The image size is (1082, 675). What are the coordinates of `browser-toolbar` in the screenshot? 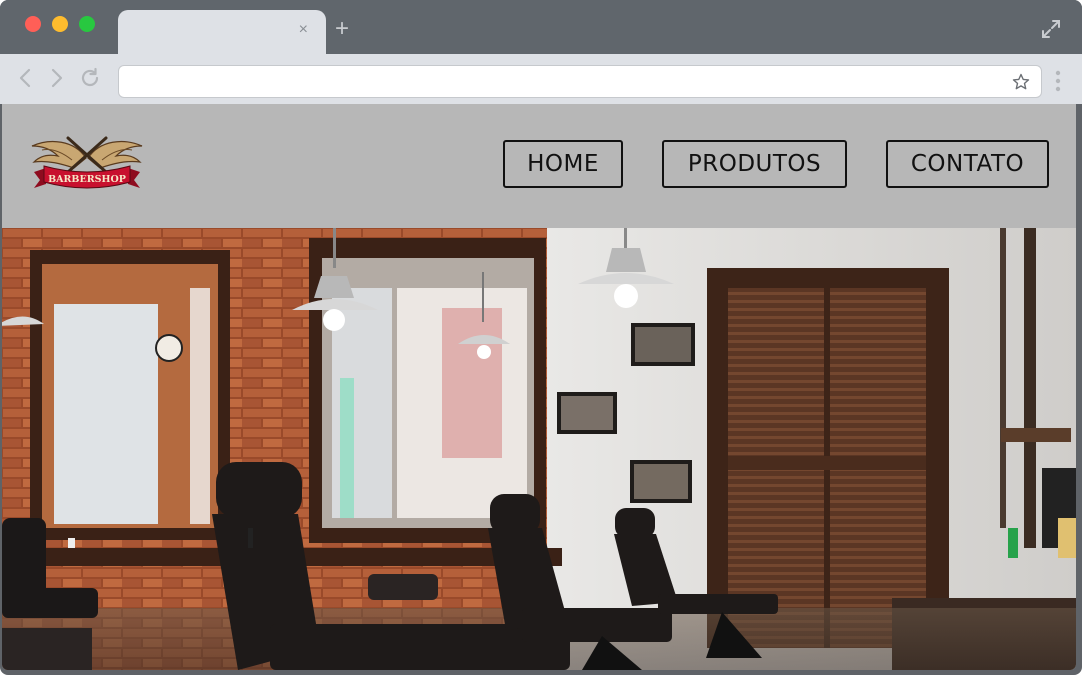 It's located at (541, 79).